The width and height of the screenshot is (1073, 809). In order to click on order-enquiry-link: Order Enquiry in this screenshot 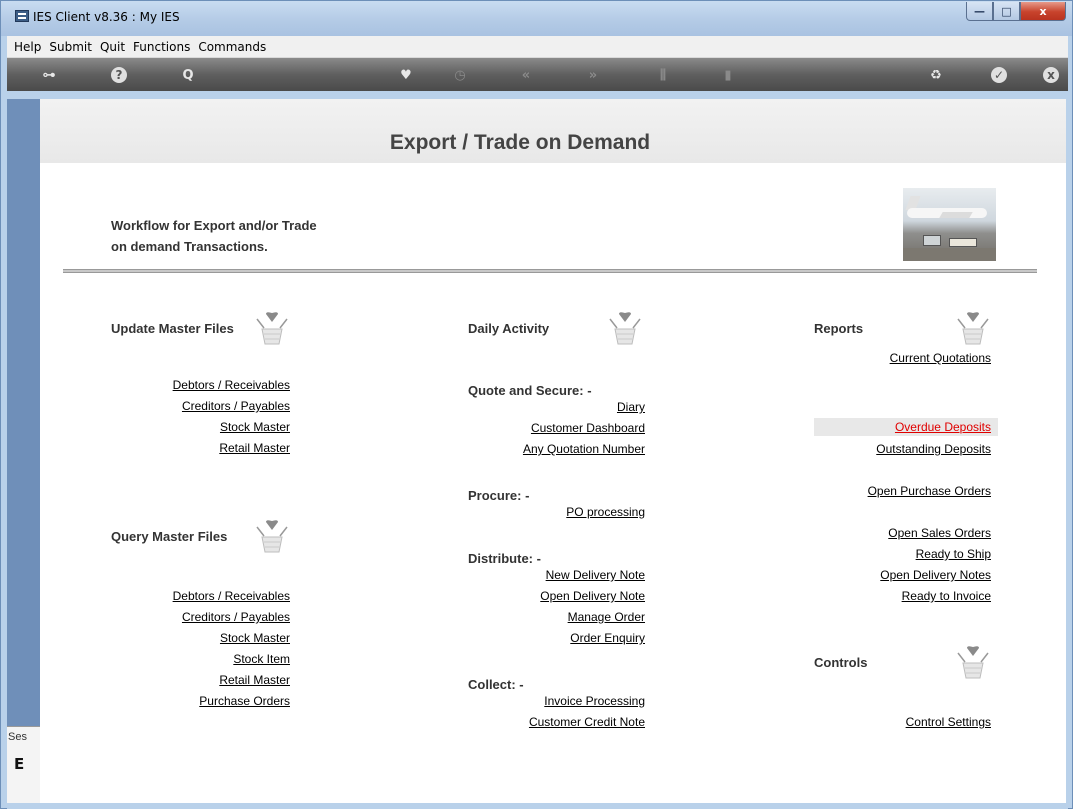, I will do `click(607, 638)`.